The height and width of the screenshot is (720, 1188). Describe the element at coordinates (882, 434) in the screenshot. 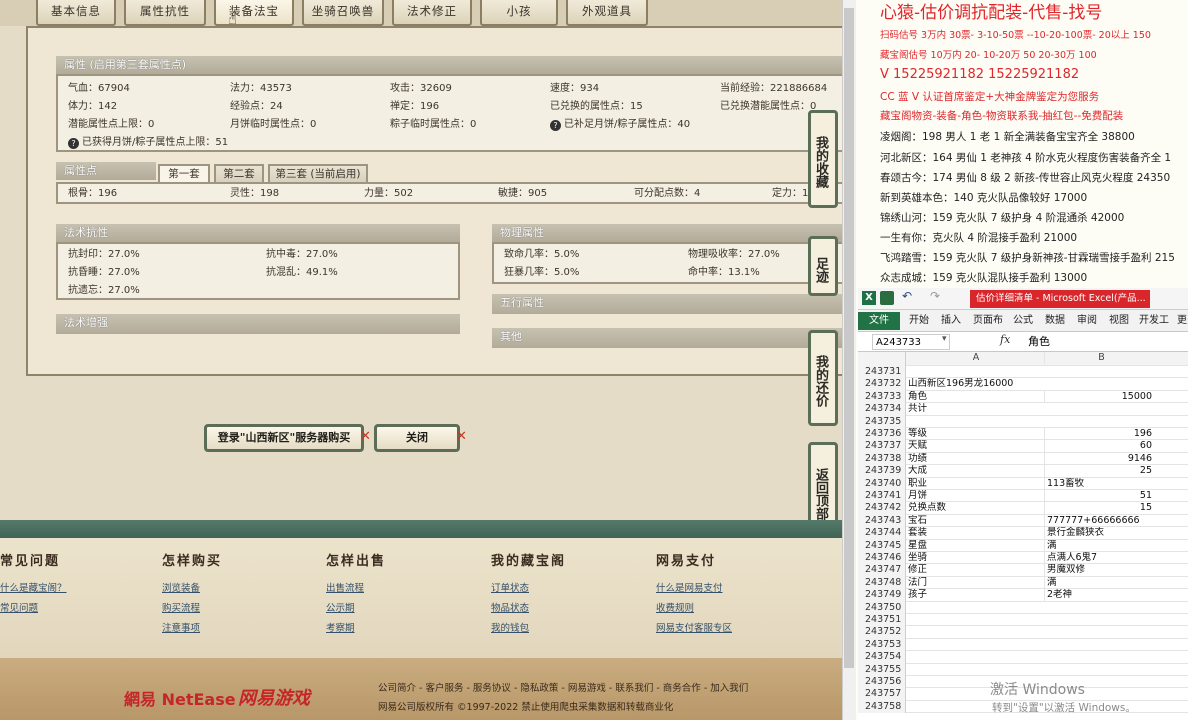

I see `row-number: 243736` at that location.